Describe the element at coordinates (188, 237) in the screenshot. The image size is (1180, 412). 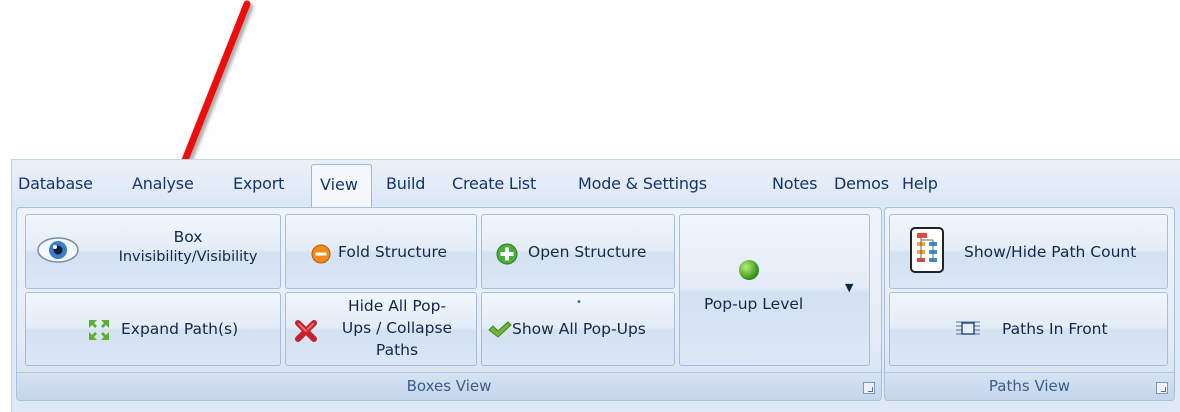
I see `box-visibility-label-line1: Box` at that location.